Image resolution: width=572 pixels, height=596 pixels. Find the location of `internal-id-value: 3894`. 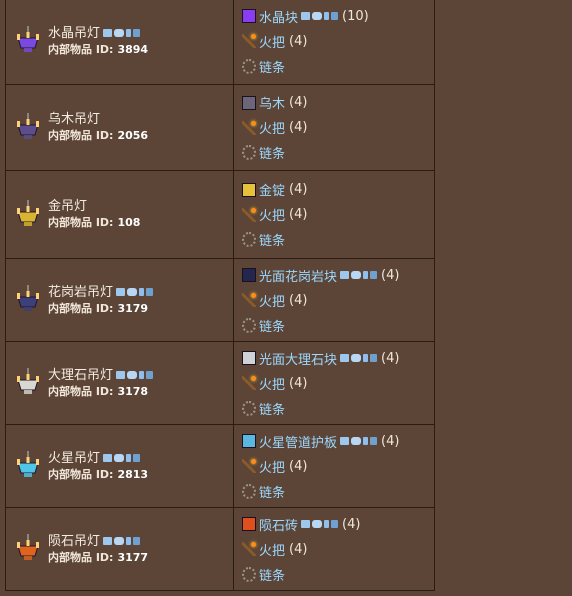

internal-id-value: 3894 is located at coordinates (133, 49).